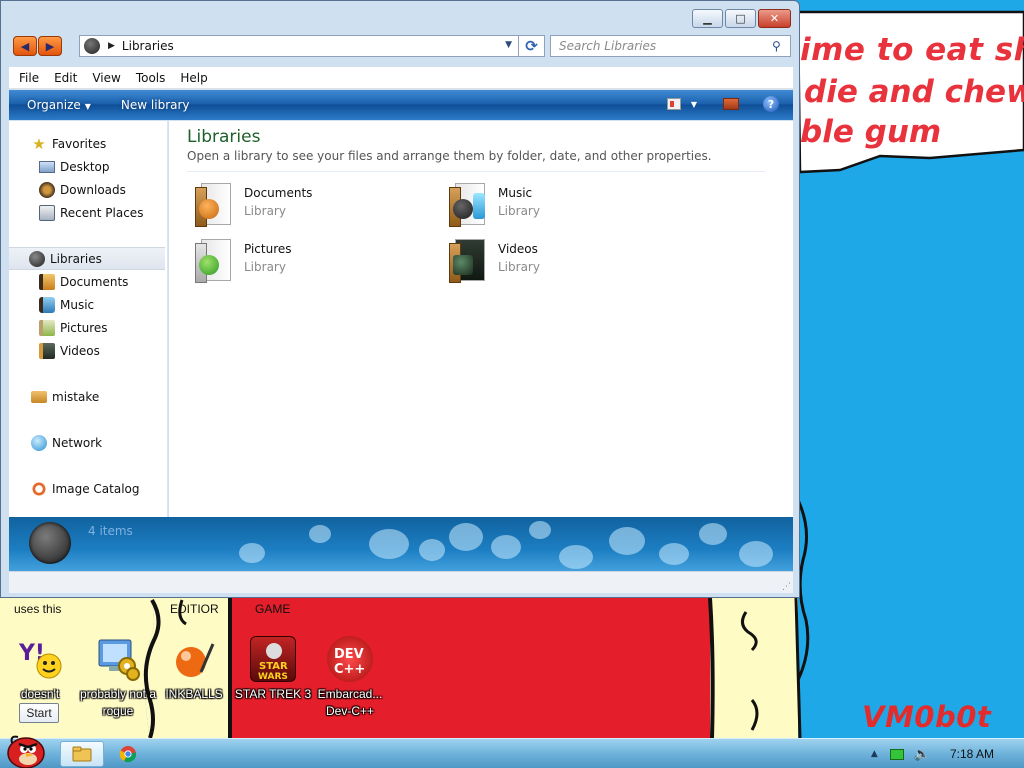 The width and height of the screenshot is (1024, 768). What do you see at coordinates (148, 46) in the screenshot?
I see `breadcrumb-libraries: Libraries` at bounding box center [148, 46].